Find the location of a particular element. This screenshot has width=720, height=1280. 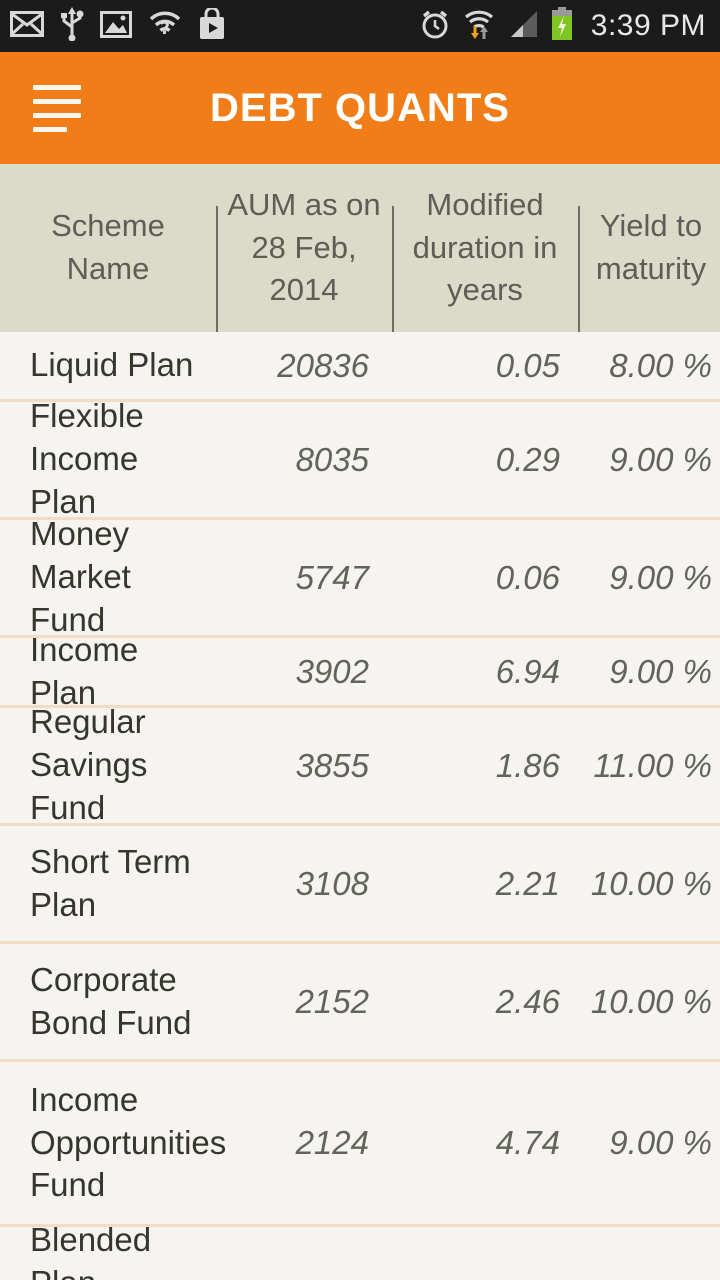

table-row: Corporate Bond Fund 2152 2.46 10.00 % is located at coordinates (360, 1003).